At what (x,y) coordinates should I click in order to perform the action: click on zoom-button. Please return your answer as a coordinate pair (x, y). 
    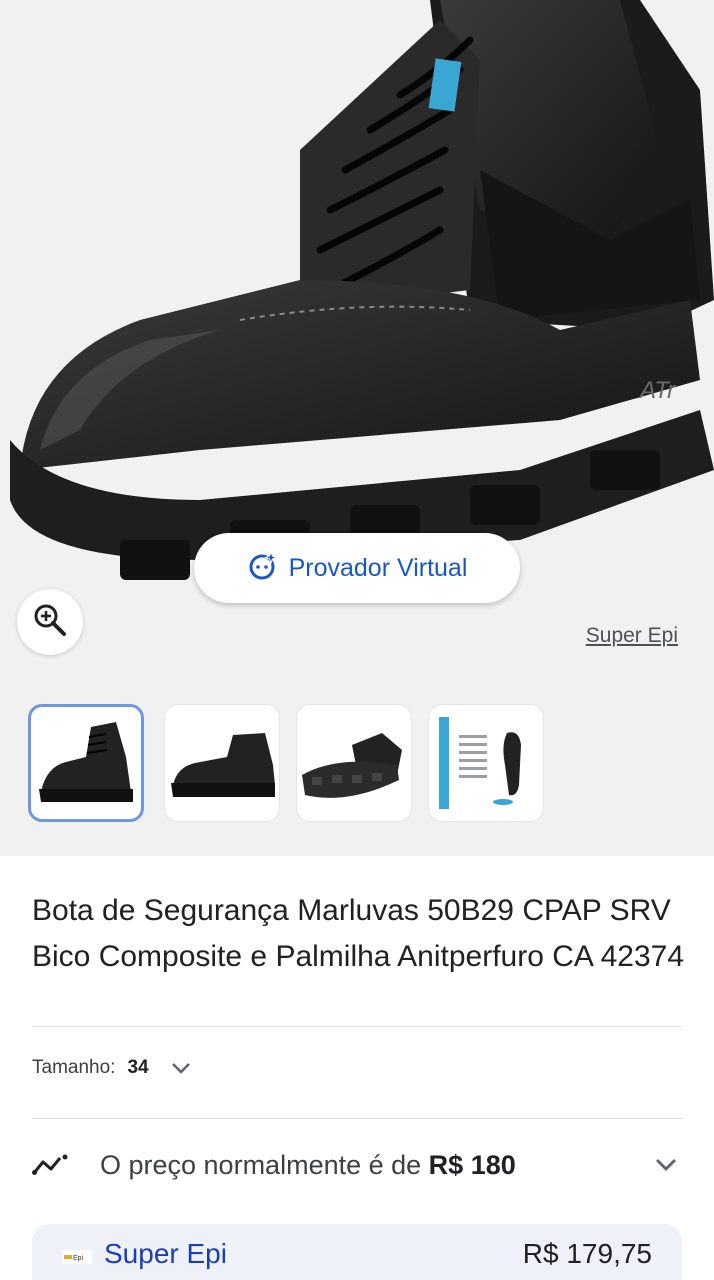
    Looking at the image, I should click on (50, 622).